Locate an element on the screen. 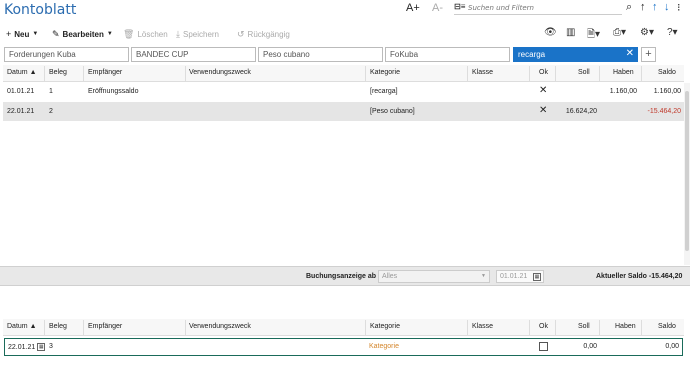  new-button: + Neu ▼ is located at coordinates (22, 34).